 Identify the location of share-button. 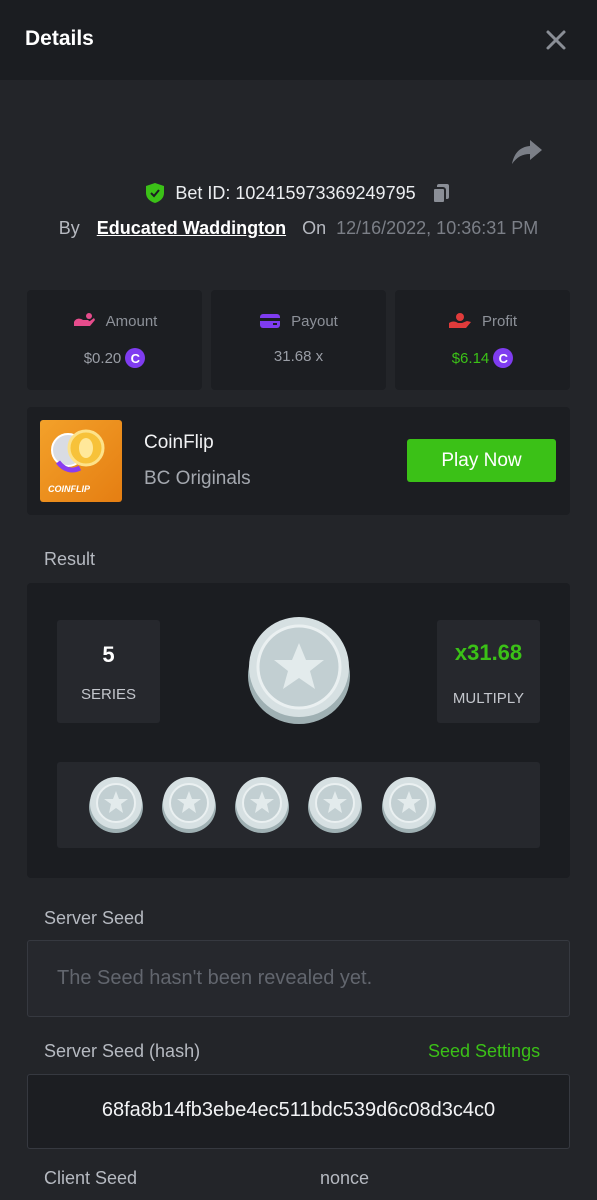
(526, 152).